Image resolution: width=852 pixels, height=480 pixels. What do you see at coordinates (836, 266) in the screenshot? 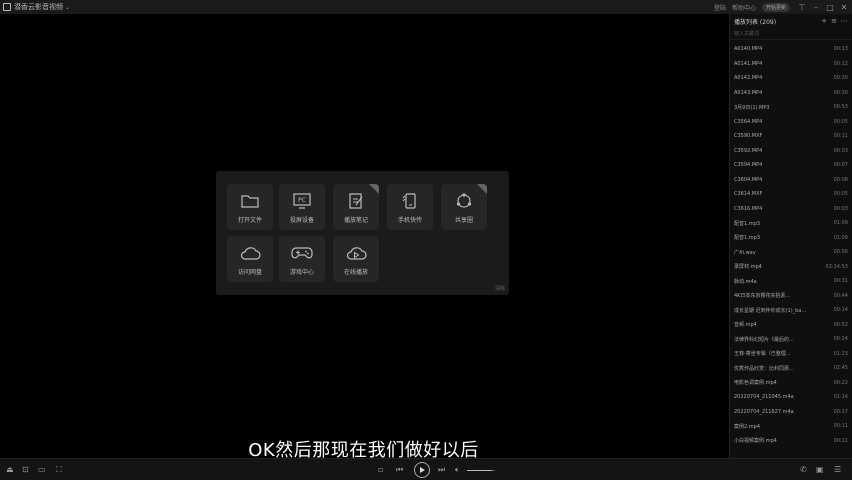
I see `playlist-item-duration: 02:14:53` at bounding box center [836, 266].